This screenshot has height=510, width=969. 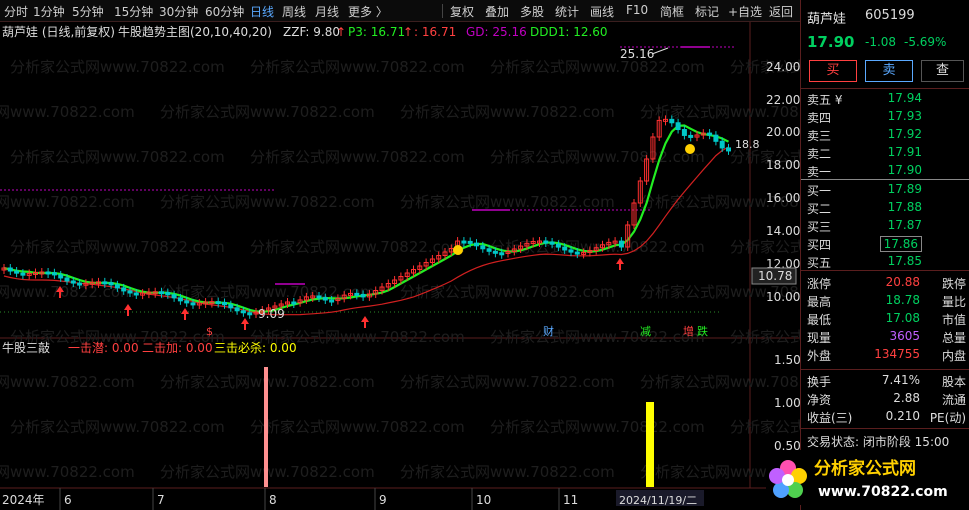 What do you see at coordinates (953, 338) in the screenshot?
I see `stat-3-extra-label: 总量` at bounding box center [953, 338].